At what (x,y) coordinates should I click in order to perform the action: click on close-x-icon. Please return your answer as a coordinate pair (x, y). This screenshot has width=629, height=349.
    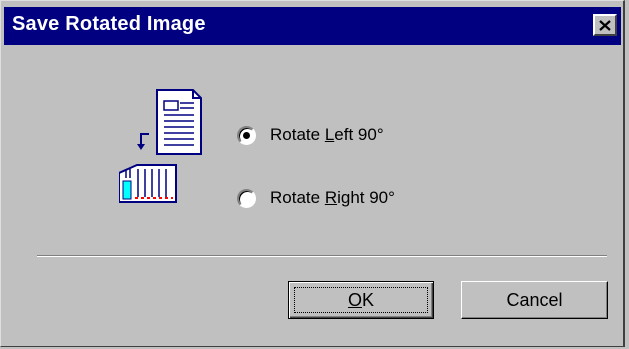
    Looking at the image, I should click on (605, 25).